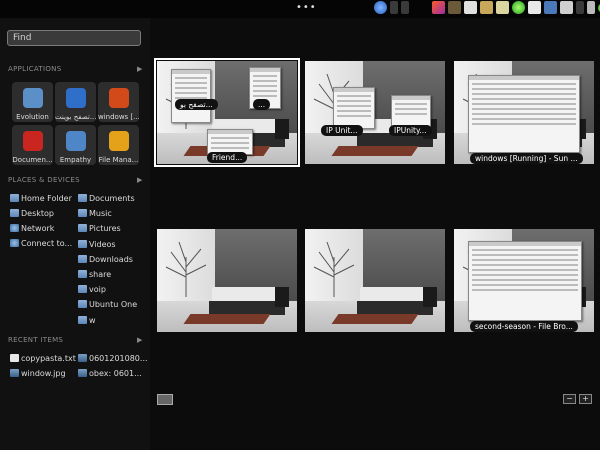 Image resolution: width=600 pixels, height=450 pixels. What do you see at coordinates (37, 213) in the screenshot?
I see `place-item-label: Desktop` at bounding box center [37, 213].